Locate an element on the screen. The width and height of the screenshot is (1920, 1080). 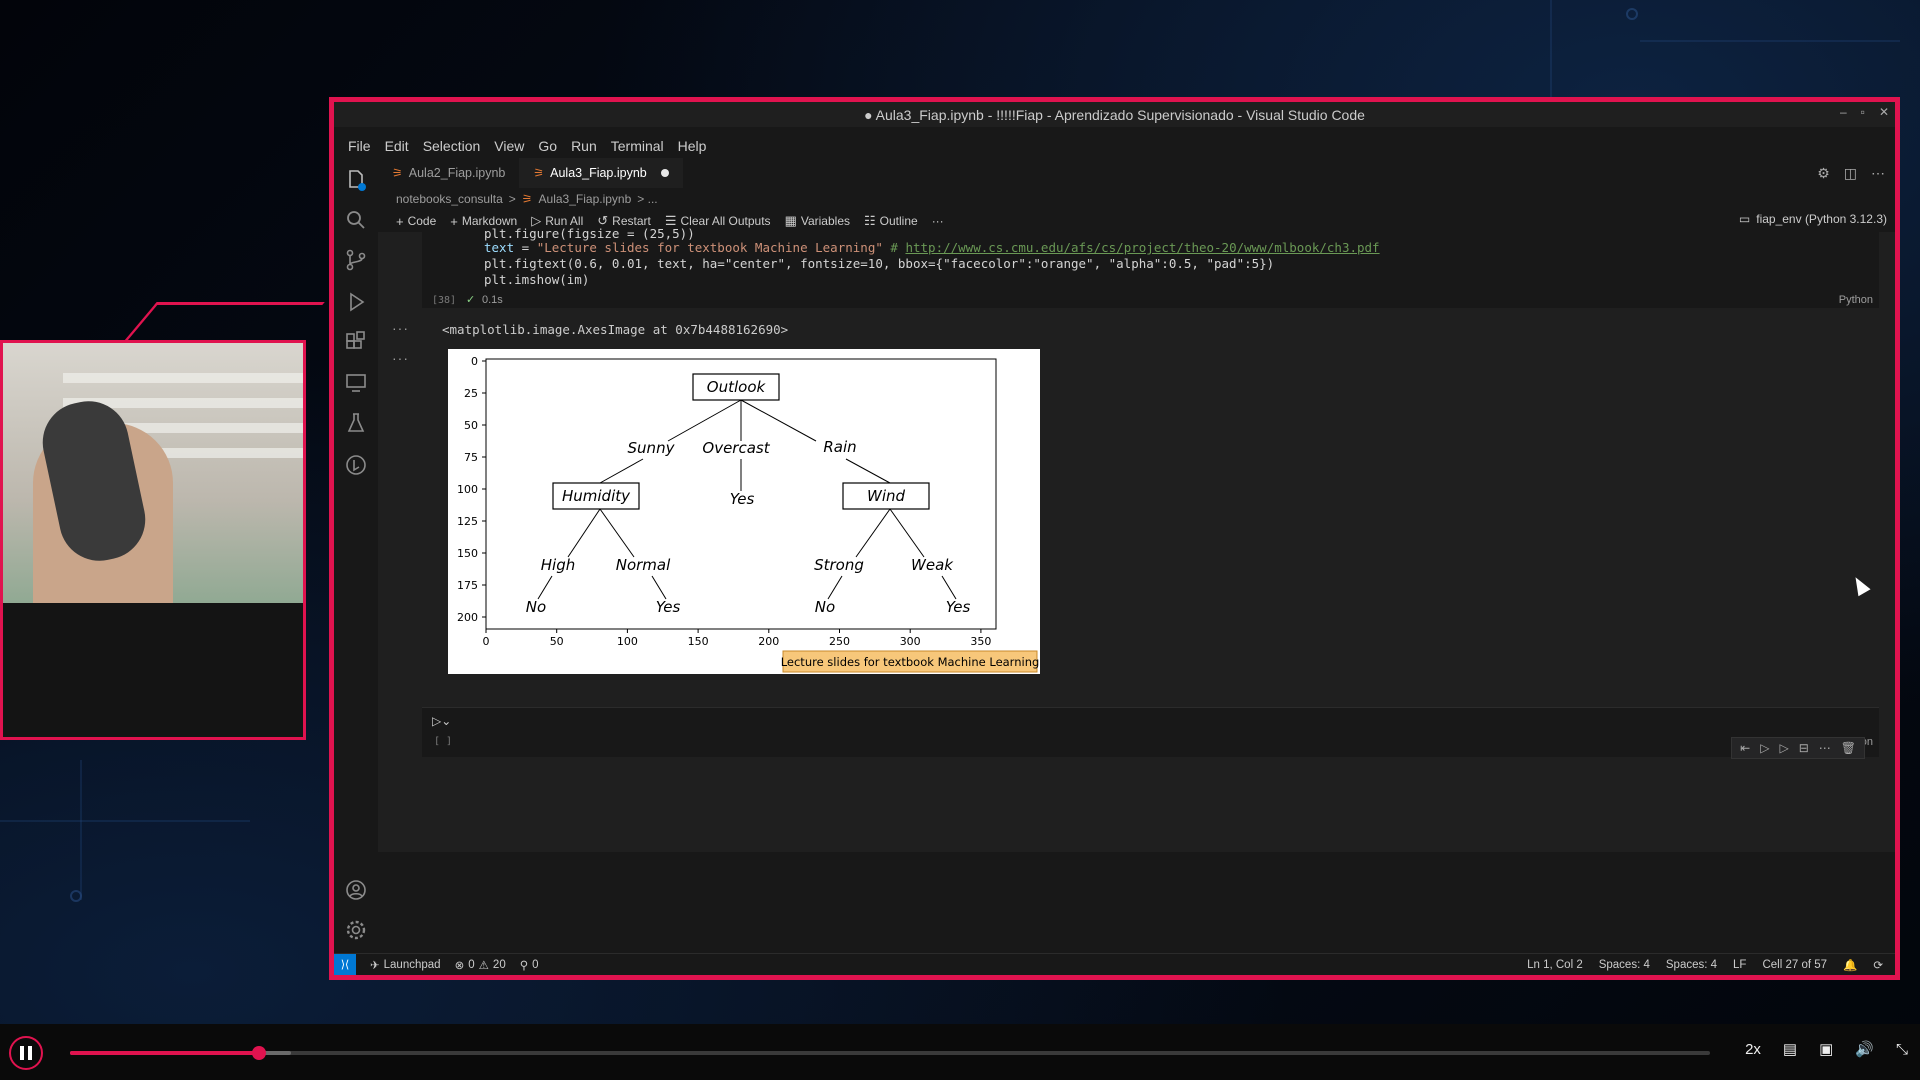
unsaved-dot-icon is located at coordinates (664, 173).